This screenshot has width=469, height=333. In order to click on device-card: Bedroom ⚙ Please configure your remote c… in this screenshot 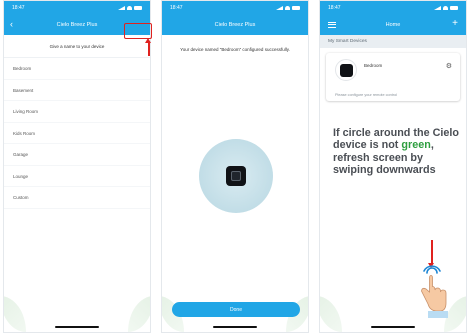, I will do `click(393, 77)`.